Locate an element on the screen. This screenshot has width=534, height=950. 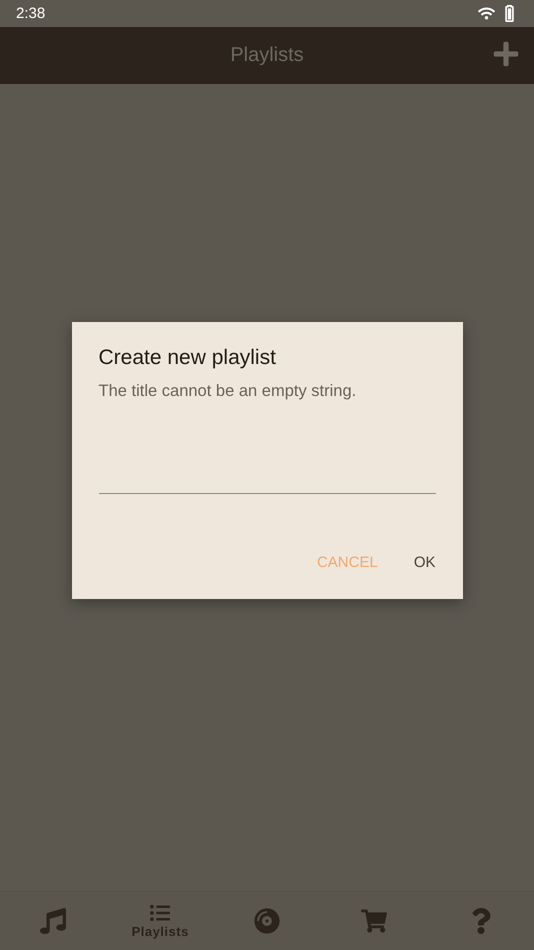
cancel-button: CANCEL is located at coordinates (347, 562).